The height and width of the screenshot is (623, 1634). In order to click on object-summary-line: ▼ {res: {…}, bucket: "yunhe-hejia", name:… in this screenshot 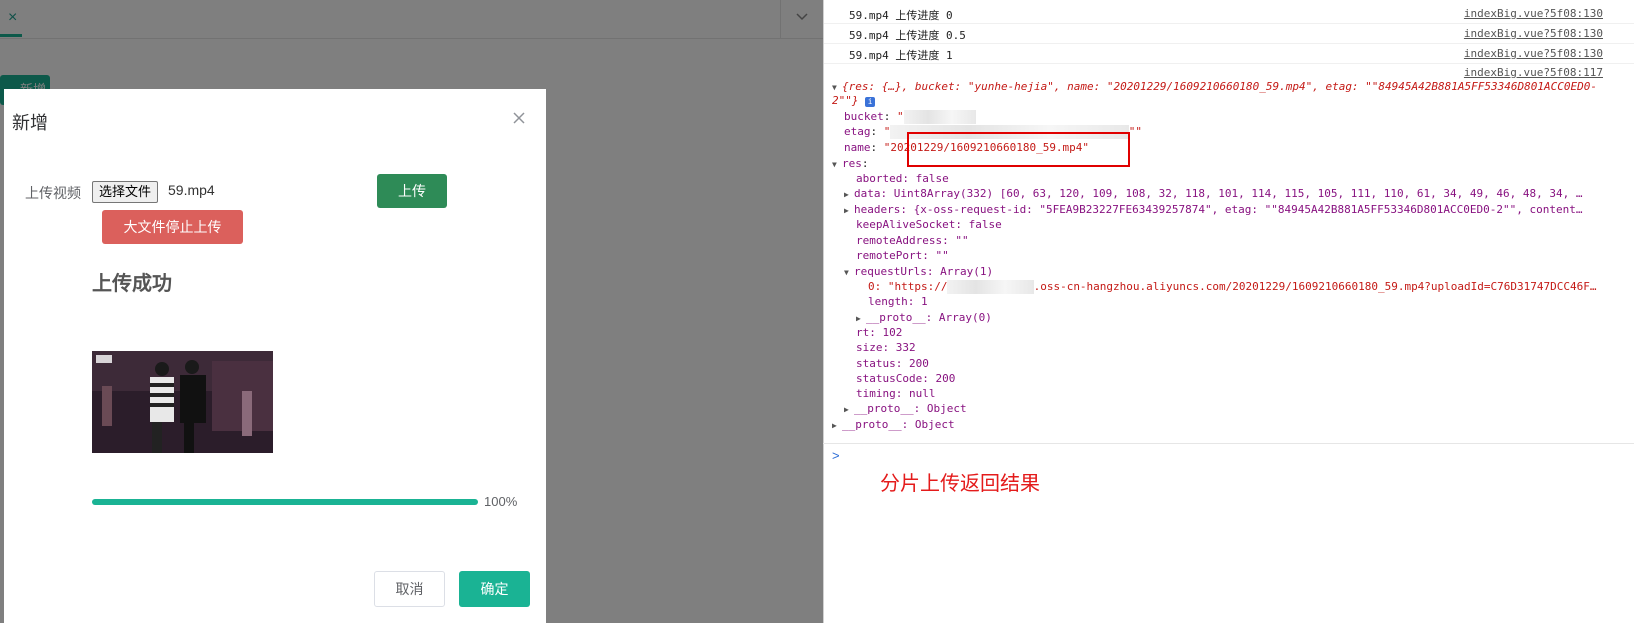, I will do `click(1214, 87)`.